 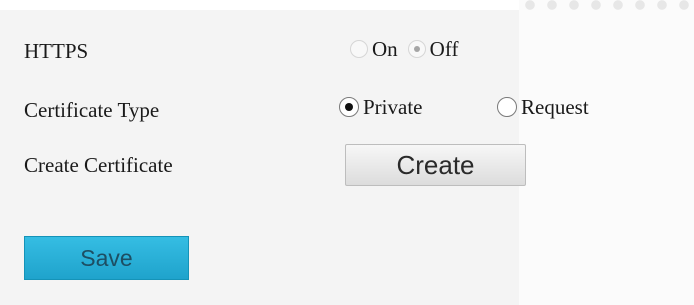 I want to click on https-on-radio, so click(x=359, y=49).